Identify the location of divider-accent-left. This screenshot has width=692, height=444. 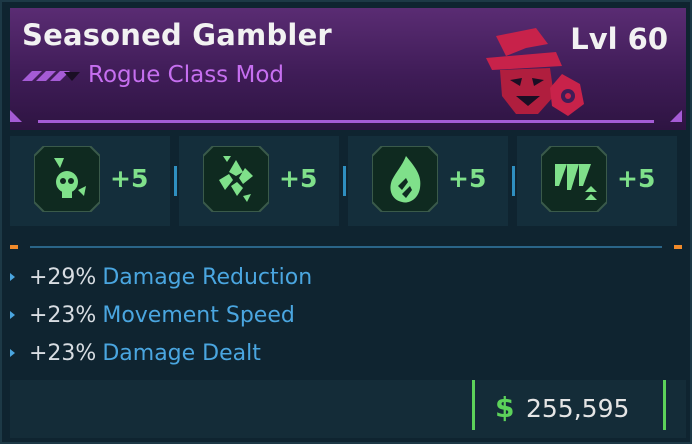
(14, 247).